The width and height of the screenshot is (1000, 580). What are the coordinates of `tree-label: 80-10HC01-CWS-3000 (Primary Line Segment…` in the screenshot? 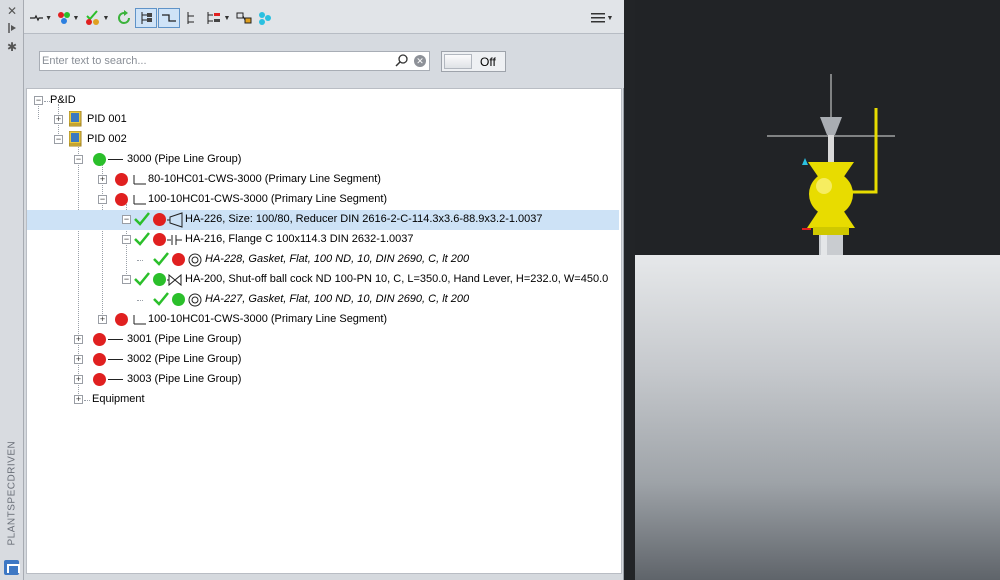 It's located at (264, 179).